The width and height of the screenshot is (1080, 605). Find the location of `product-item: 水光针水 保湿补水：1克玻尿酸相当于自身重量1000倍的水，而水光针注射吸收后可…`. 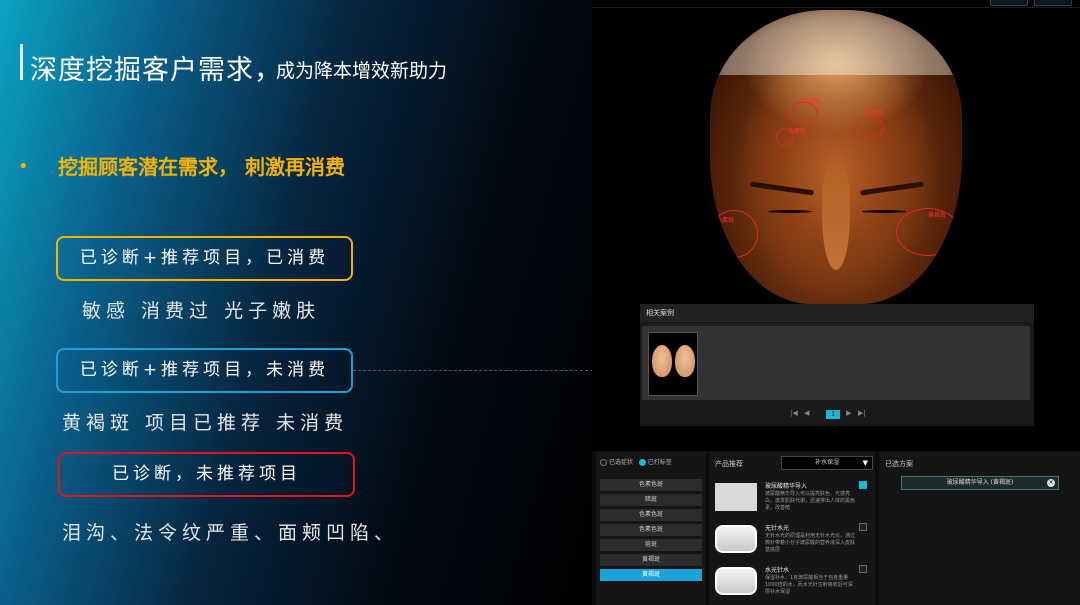

product-item: 水光针水 保湿补水：1克玻尿酸相当于自身重量1000倍的水，而水光针注射吸收后可… is located at coordinates (793, 582).